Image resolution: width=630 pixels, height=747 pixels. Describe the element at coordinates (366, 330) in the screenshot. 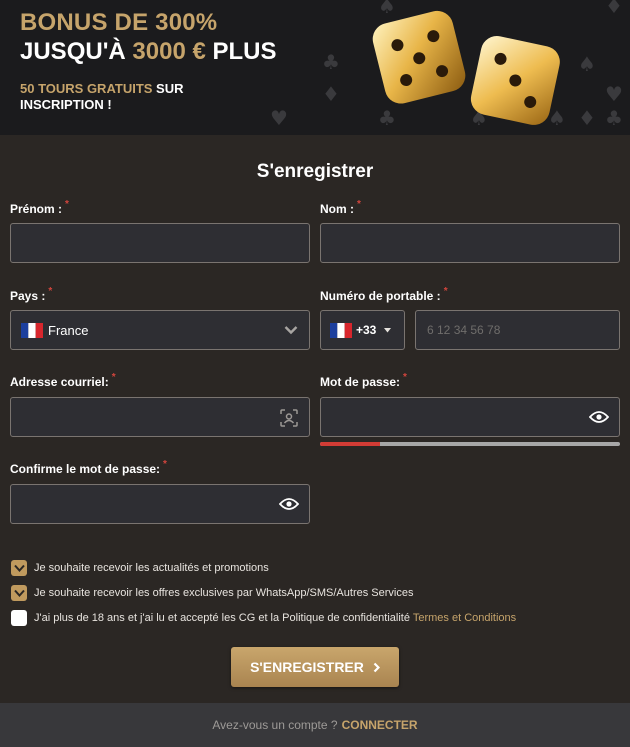

I see `phone-country-code: +33` at that location.